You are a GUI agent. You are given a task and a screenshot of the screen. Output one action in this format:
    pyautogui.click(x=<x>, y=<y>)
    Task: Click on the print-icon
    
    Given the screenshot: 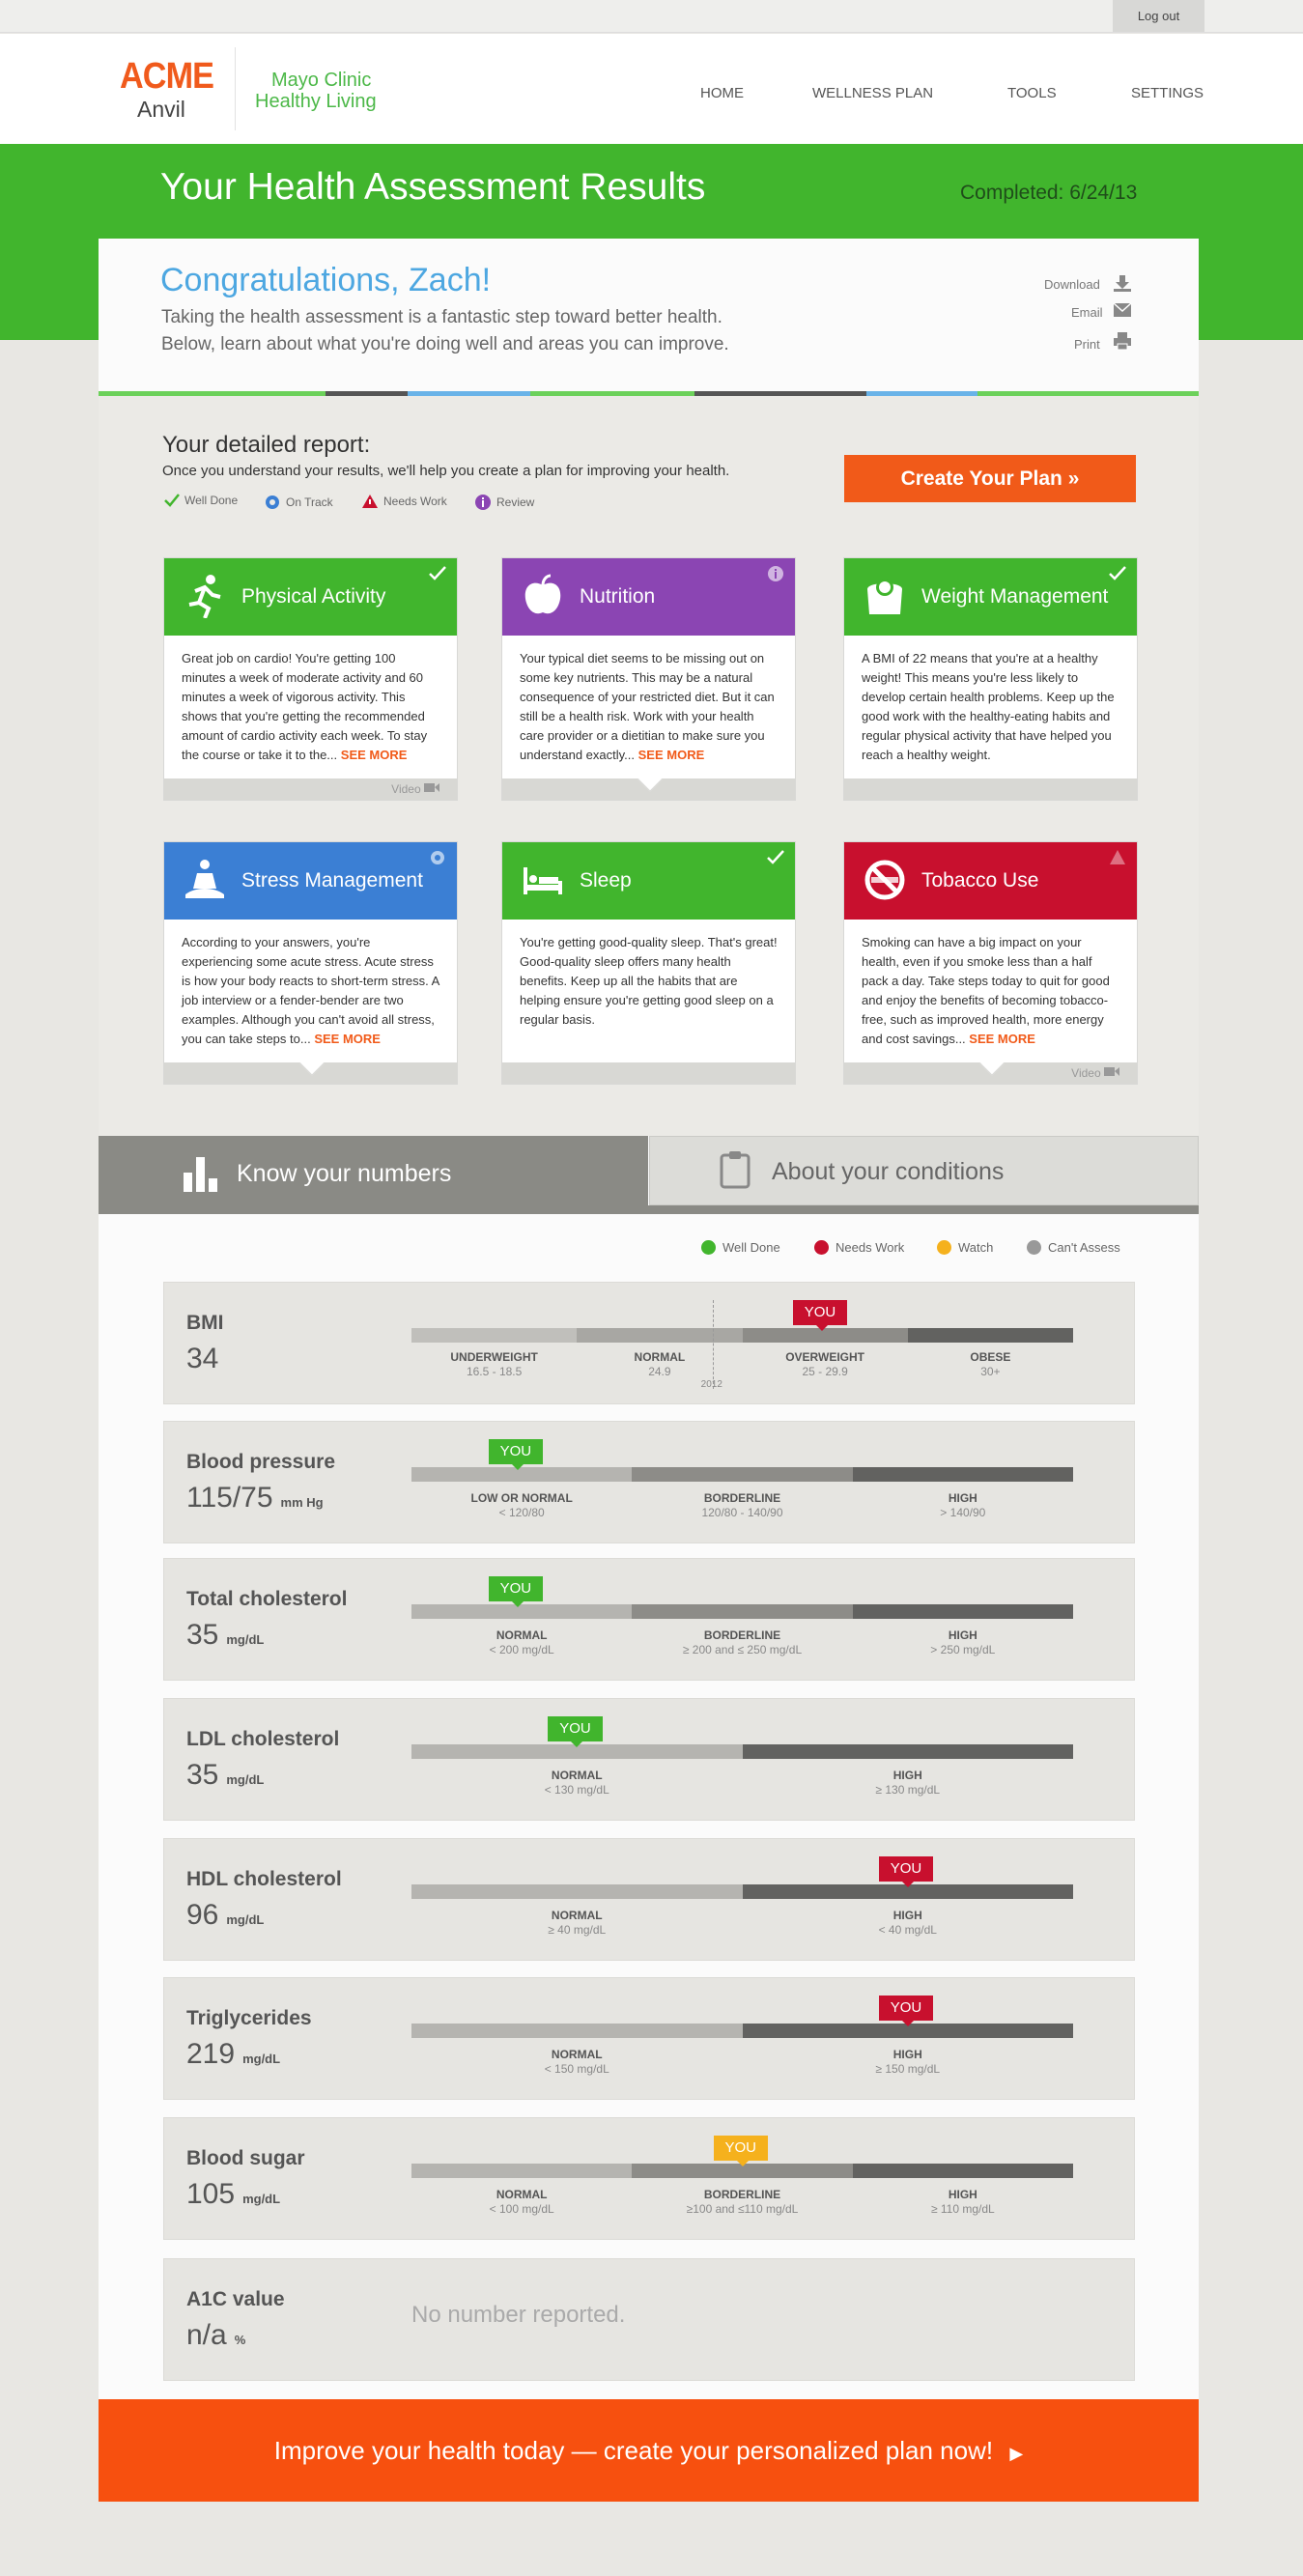 What is the action you would take?
    pyautogui.click(x=1122, y=341)
    